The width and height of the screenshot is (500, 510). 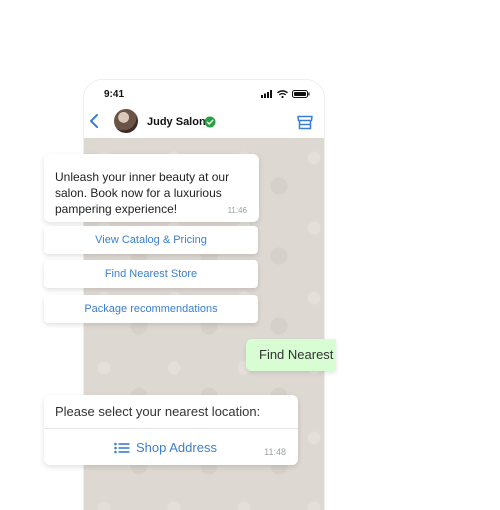 I want to click on outgoing-message: Find Nearest Store, so click(x=291, y=355).